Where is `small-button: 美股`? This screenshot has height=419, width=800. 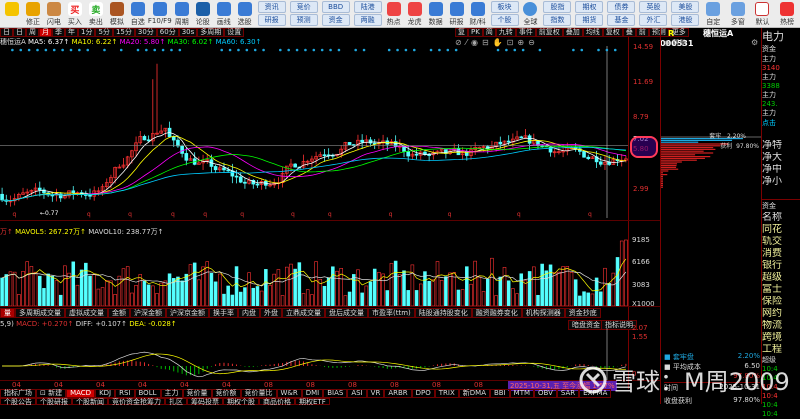 small-button: 美股 is located at coordinates (685, 7).